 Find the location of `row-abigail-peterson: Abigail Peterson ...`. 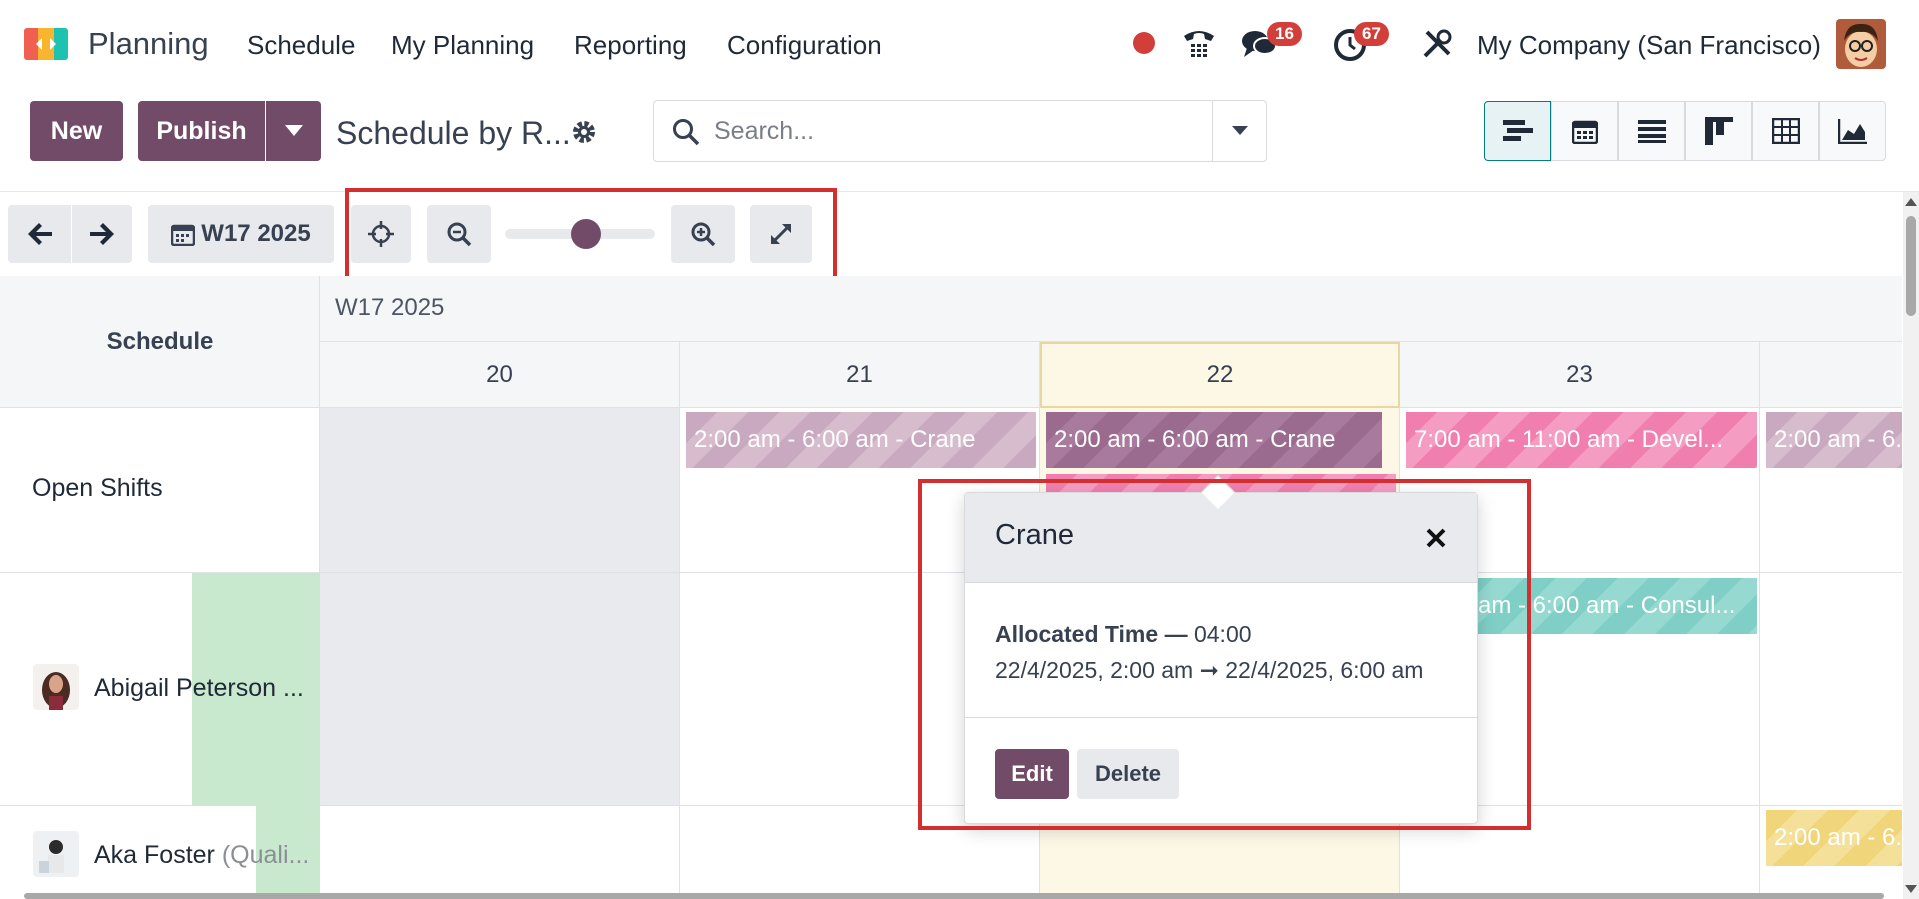

row-abigail-peterson: Abigail Peterson ... is located at coordinates (160, 689).